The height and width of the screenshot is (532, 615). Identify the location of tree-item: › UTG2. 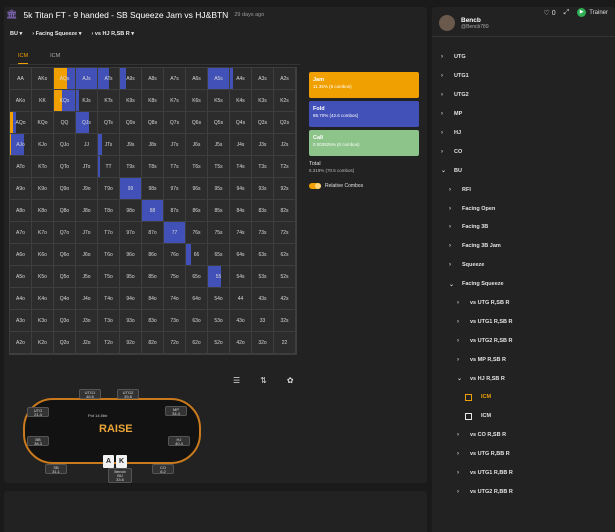
(528, 95).